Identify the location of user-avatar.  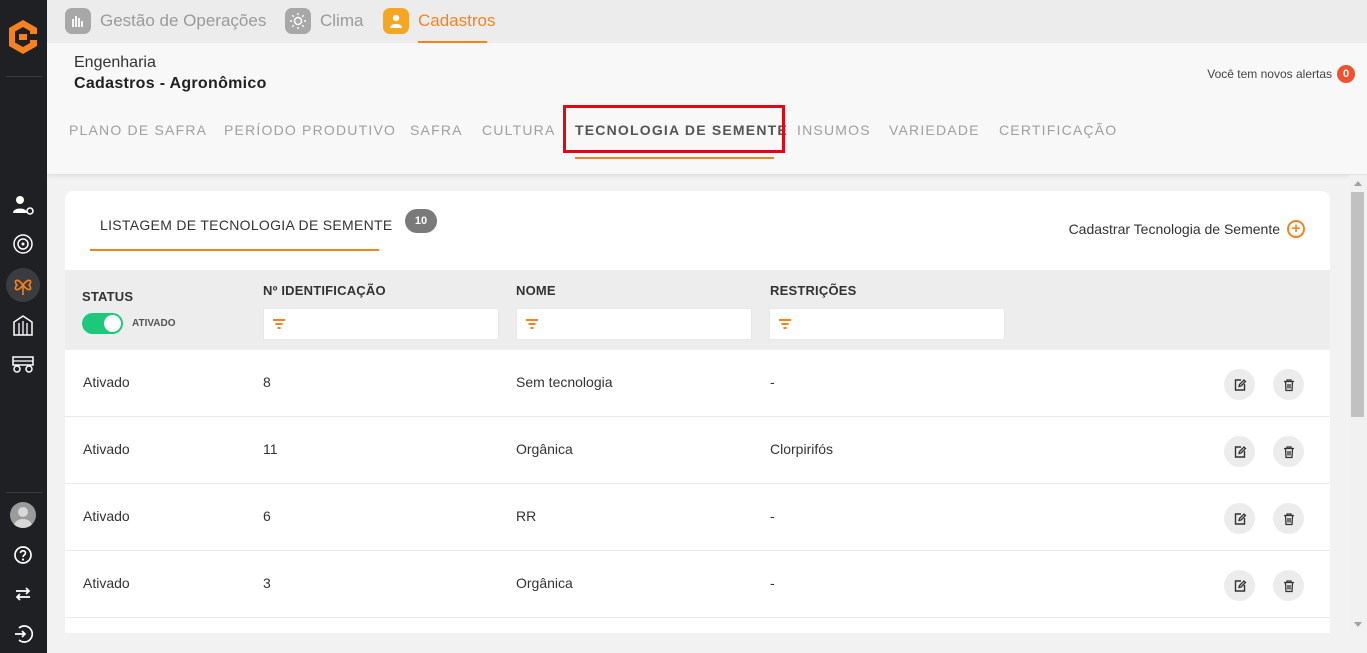
(23, 515).